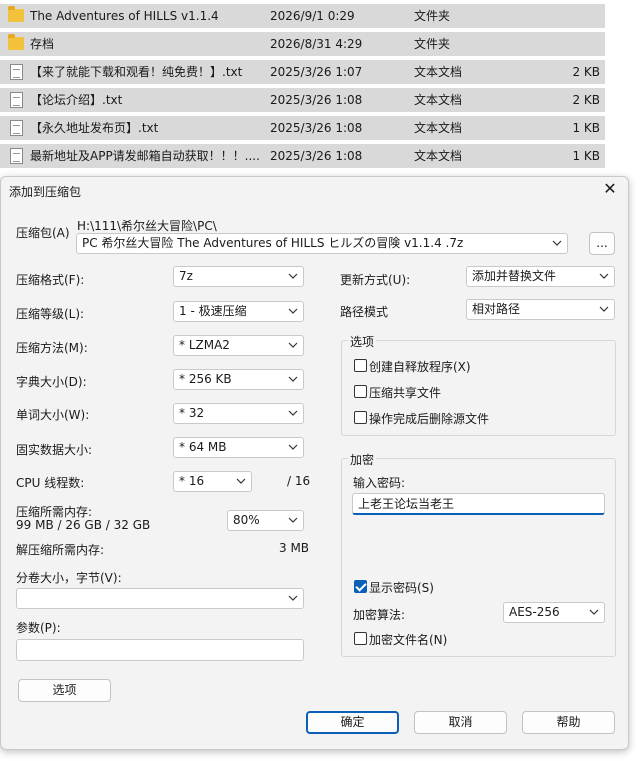 The height and width of the screenshot is (761, 642). What do you see at coordinates (192, 481) in the screenshot?
I see `threads-value: * 16` at bounding box center [192, 481].